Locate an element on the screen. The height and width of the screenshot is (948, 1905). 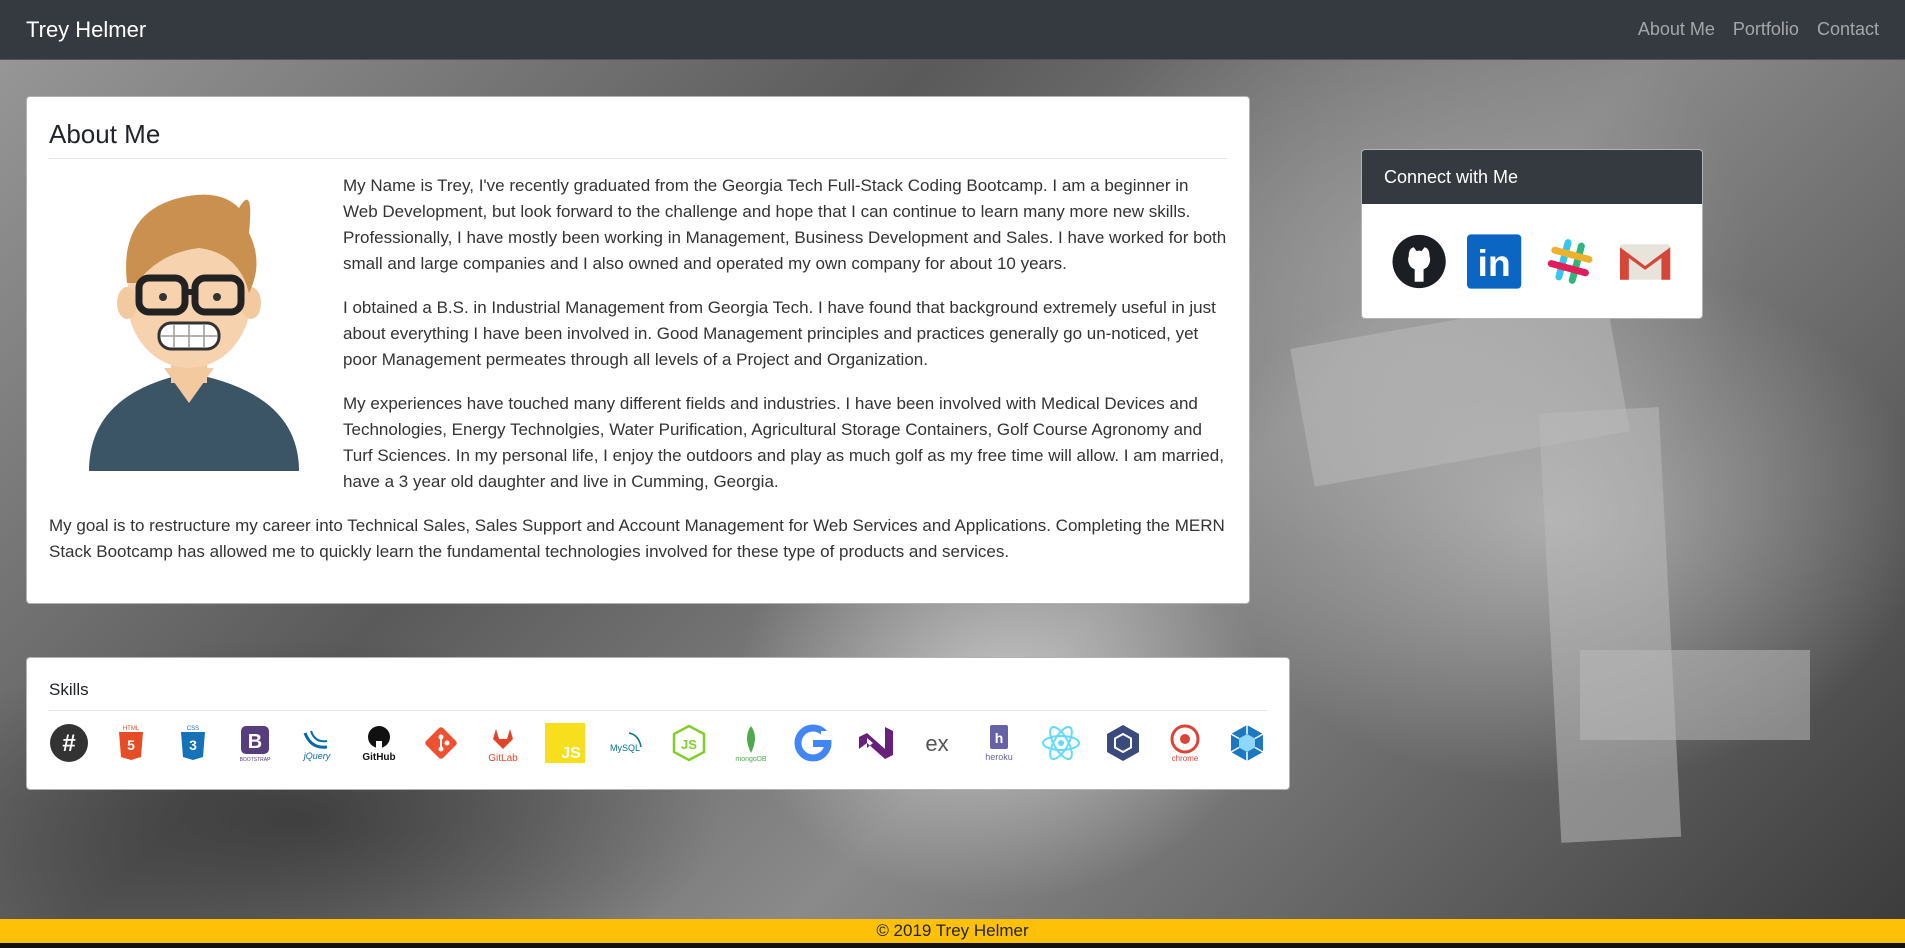
svg-text: GitLab is located at coordinates (503, 758).